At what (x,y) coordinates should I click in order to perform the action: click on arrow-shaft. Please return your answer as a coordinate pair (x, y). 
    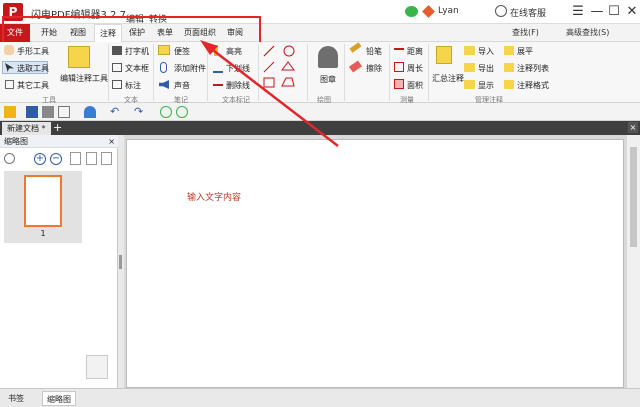
    Looking at the image, I should click on (271, 95).